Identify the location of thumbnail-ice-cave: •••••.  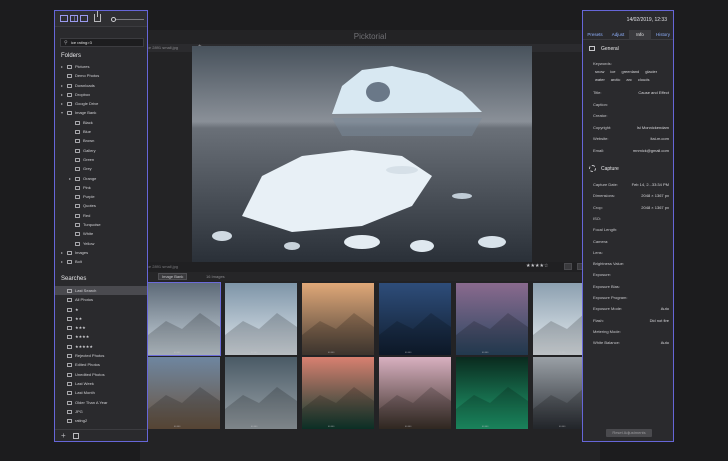
(261, 393).